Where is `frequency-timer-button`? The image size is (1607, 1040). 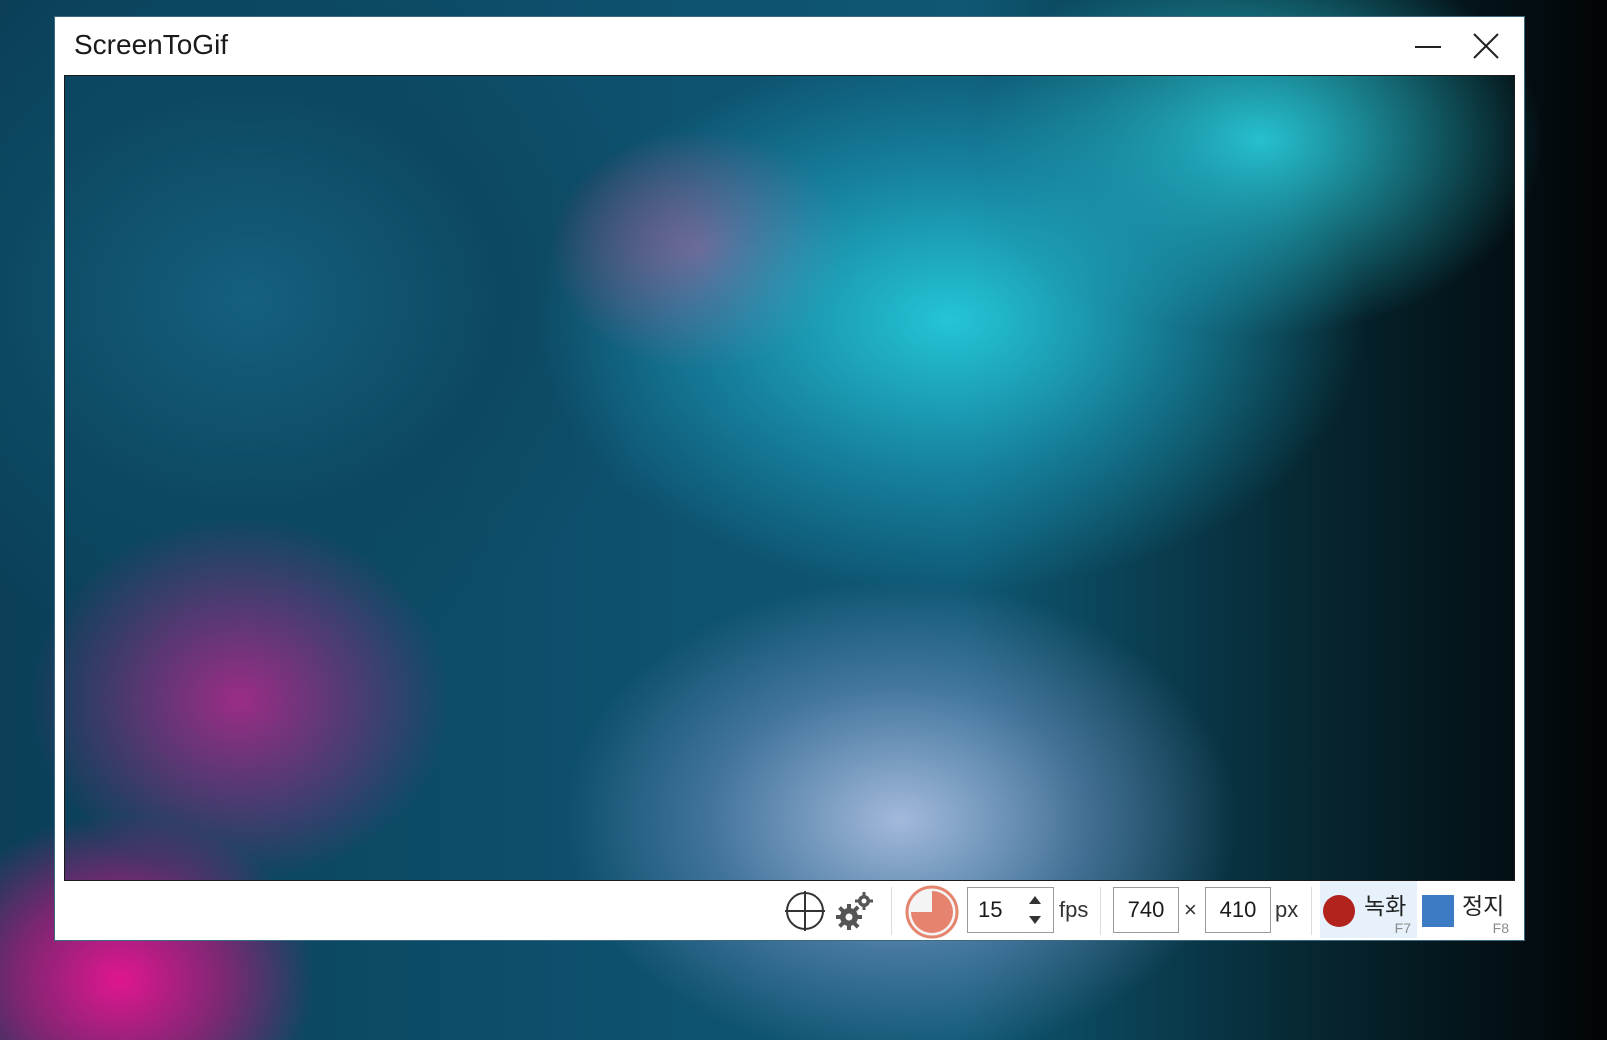
frequency-timer-button is located at coordinates (932, 912).